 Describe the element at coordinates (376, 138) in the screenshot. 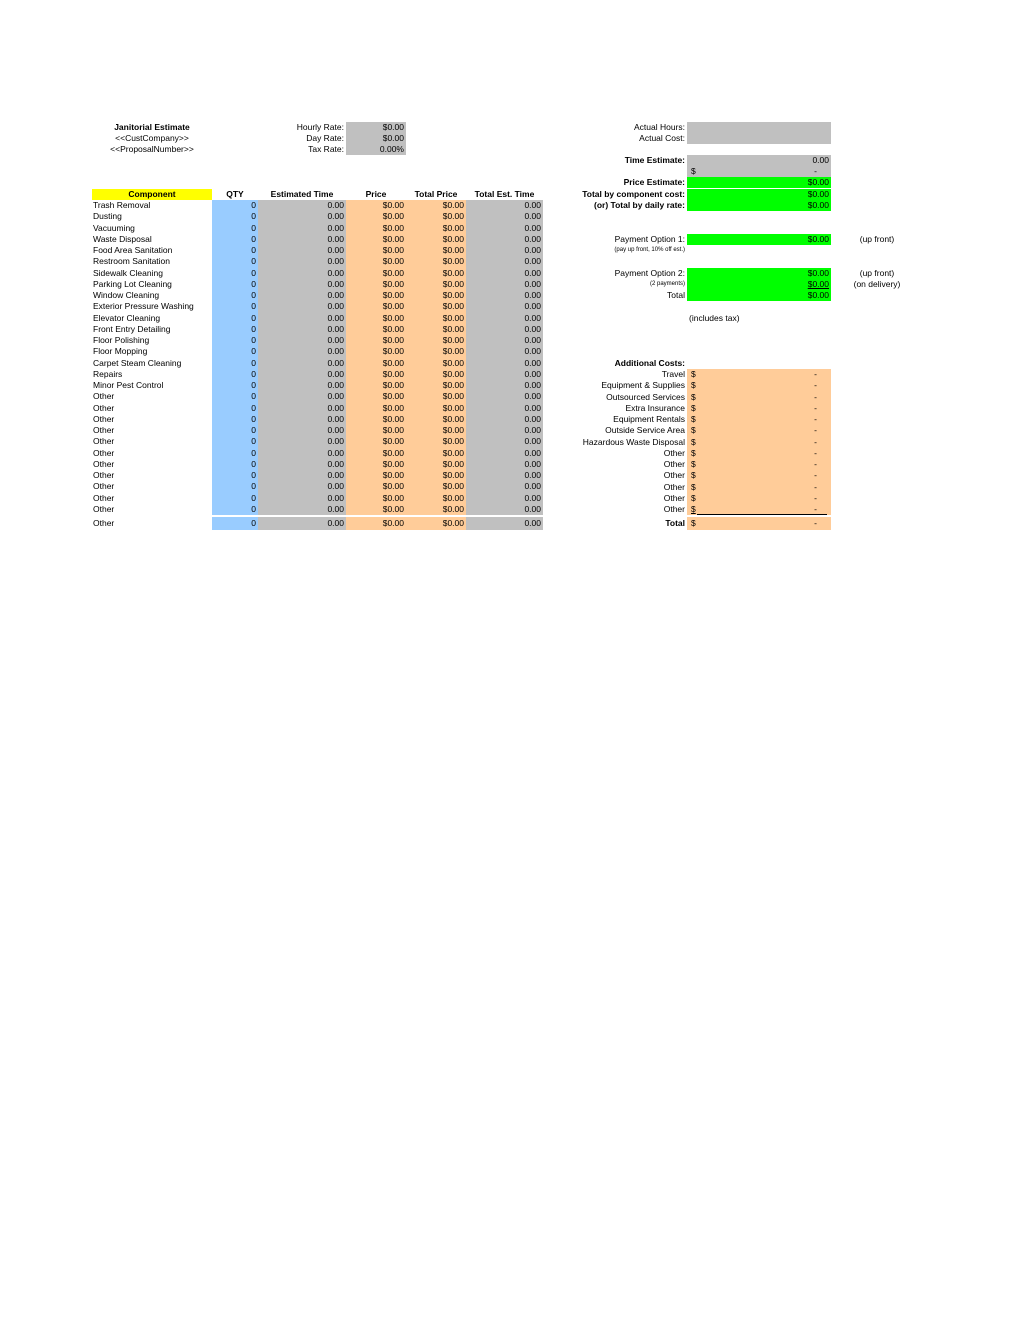

I see `day-rate-value: $0.00` at that location.